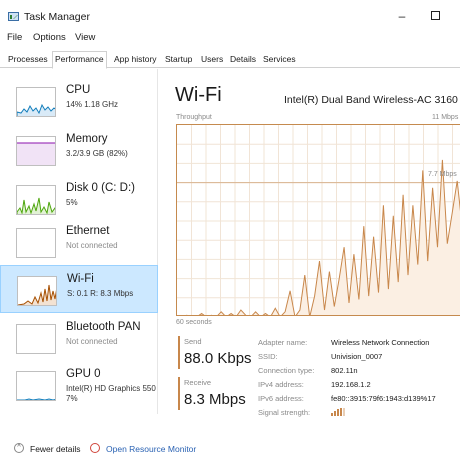  What do you see at coordinates (95, 448) in the screenshot?
I see `resource-monitor-icon` at bounding box center [95, 448].